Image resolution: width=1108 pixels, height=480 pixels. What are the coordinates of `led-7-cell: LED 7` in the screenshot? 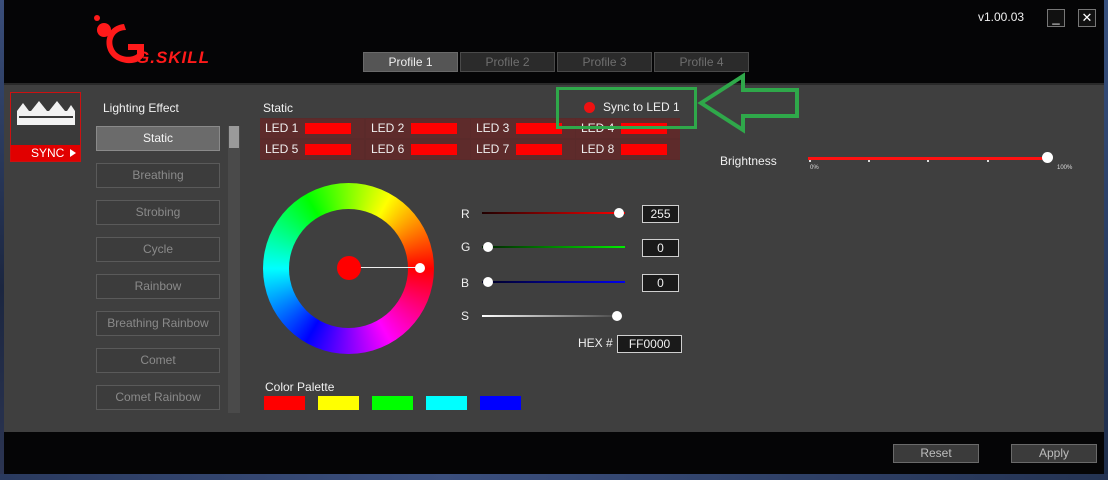 It's located at (523, 149).